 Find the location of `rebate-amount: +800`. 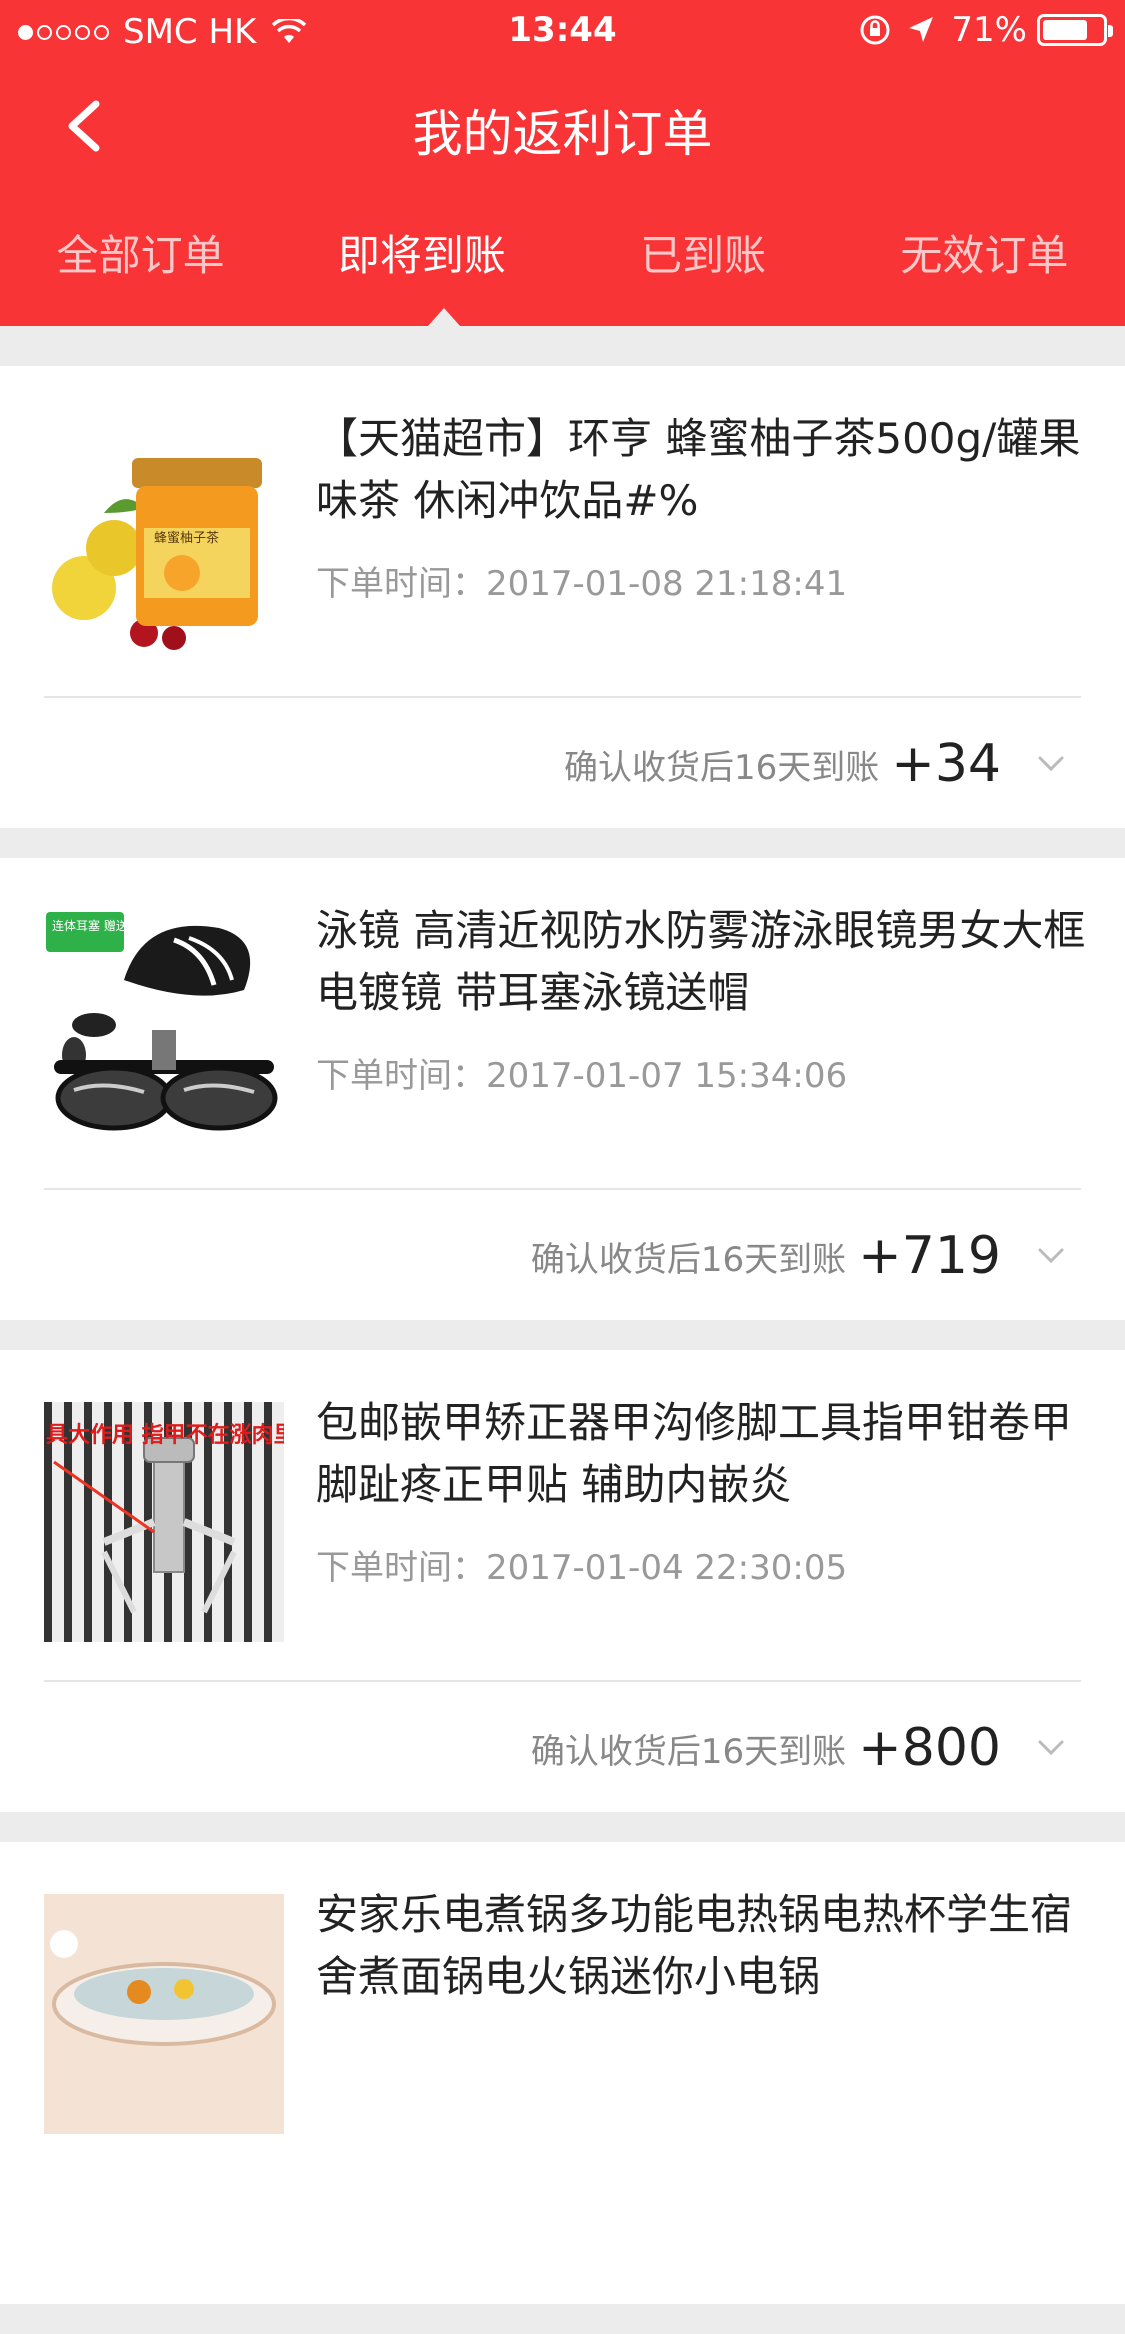

rebate-amount: +800 is located at coordinates (929, 1748).